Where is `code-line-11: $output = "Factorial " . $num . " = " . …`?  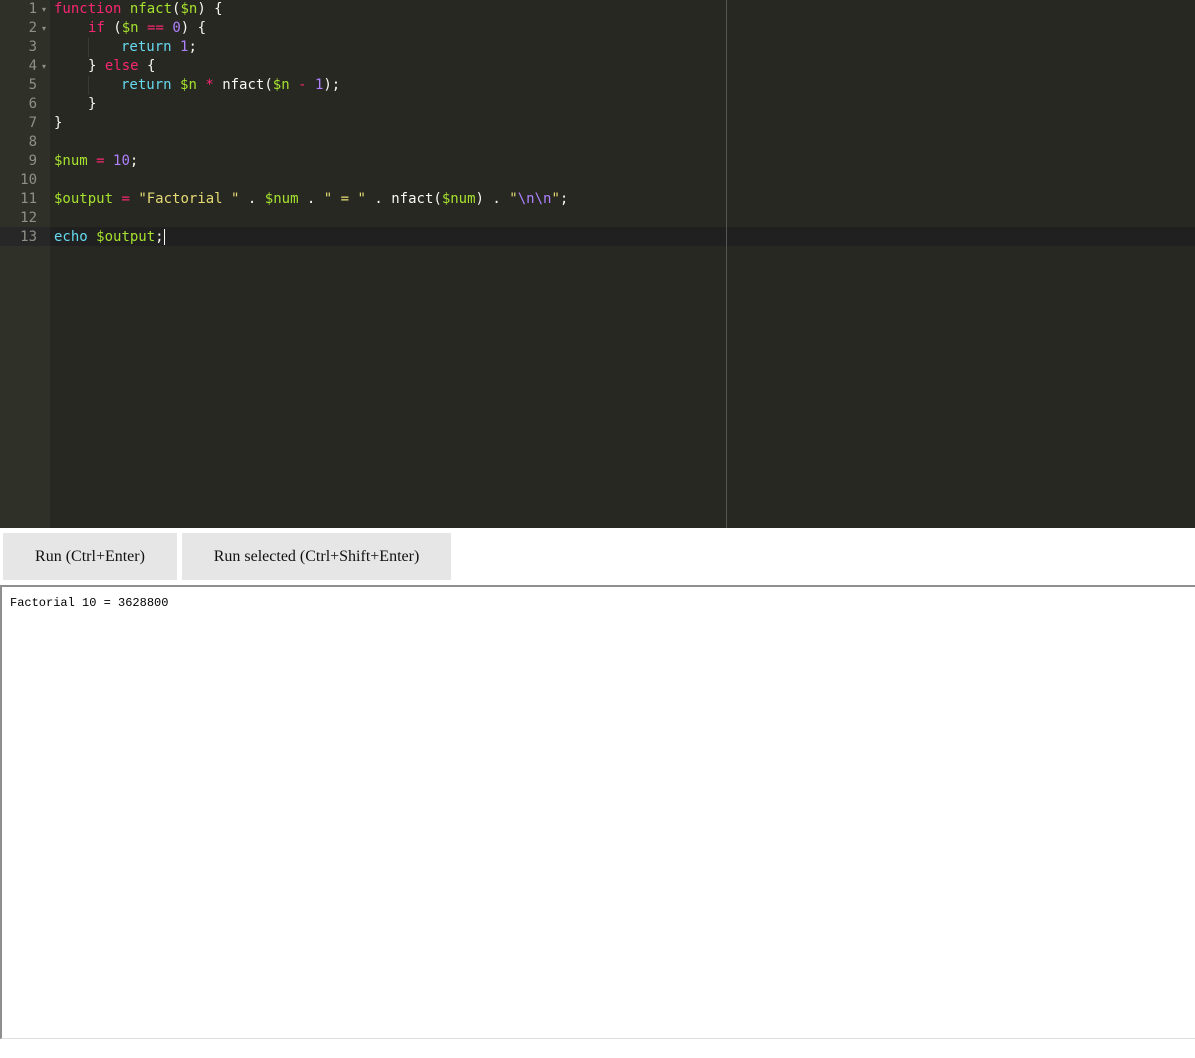 code-line-11: $output = "Factorial " . $num . " = " . … is located at coordinates (311, 199).